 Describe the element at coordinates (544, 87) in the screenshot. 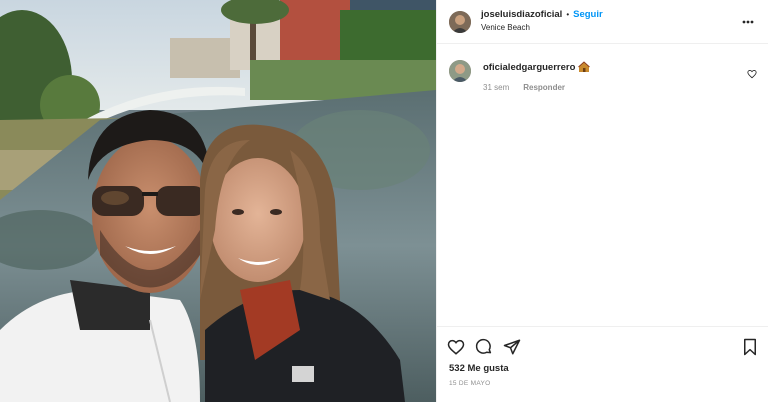

I see `reply-button: Responder` at that location.